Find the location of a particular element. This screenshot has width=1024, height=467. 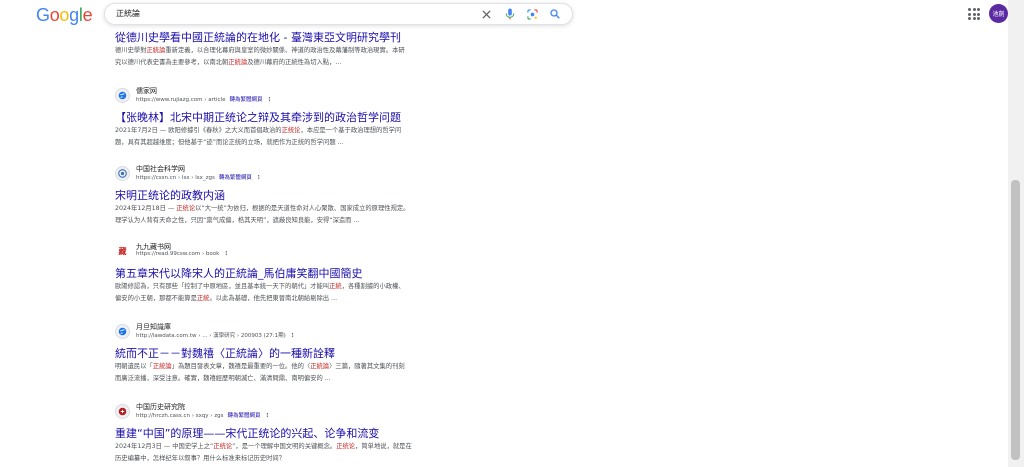

result-title: 【张晚林】北宋中期正统论之辩及其牵涉到的政治哲学问题 is located at coordinates (258, 117).